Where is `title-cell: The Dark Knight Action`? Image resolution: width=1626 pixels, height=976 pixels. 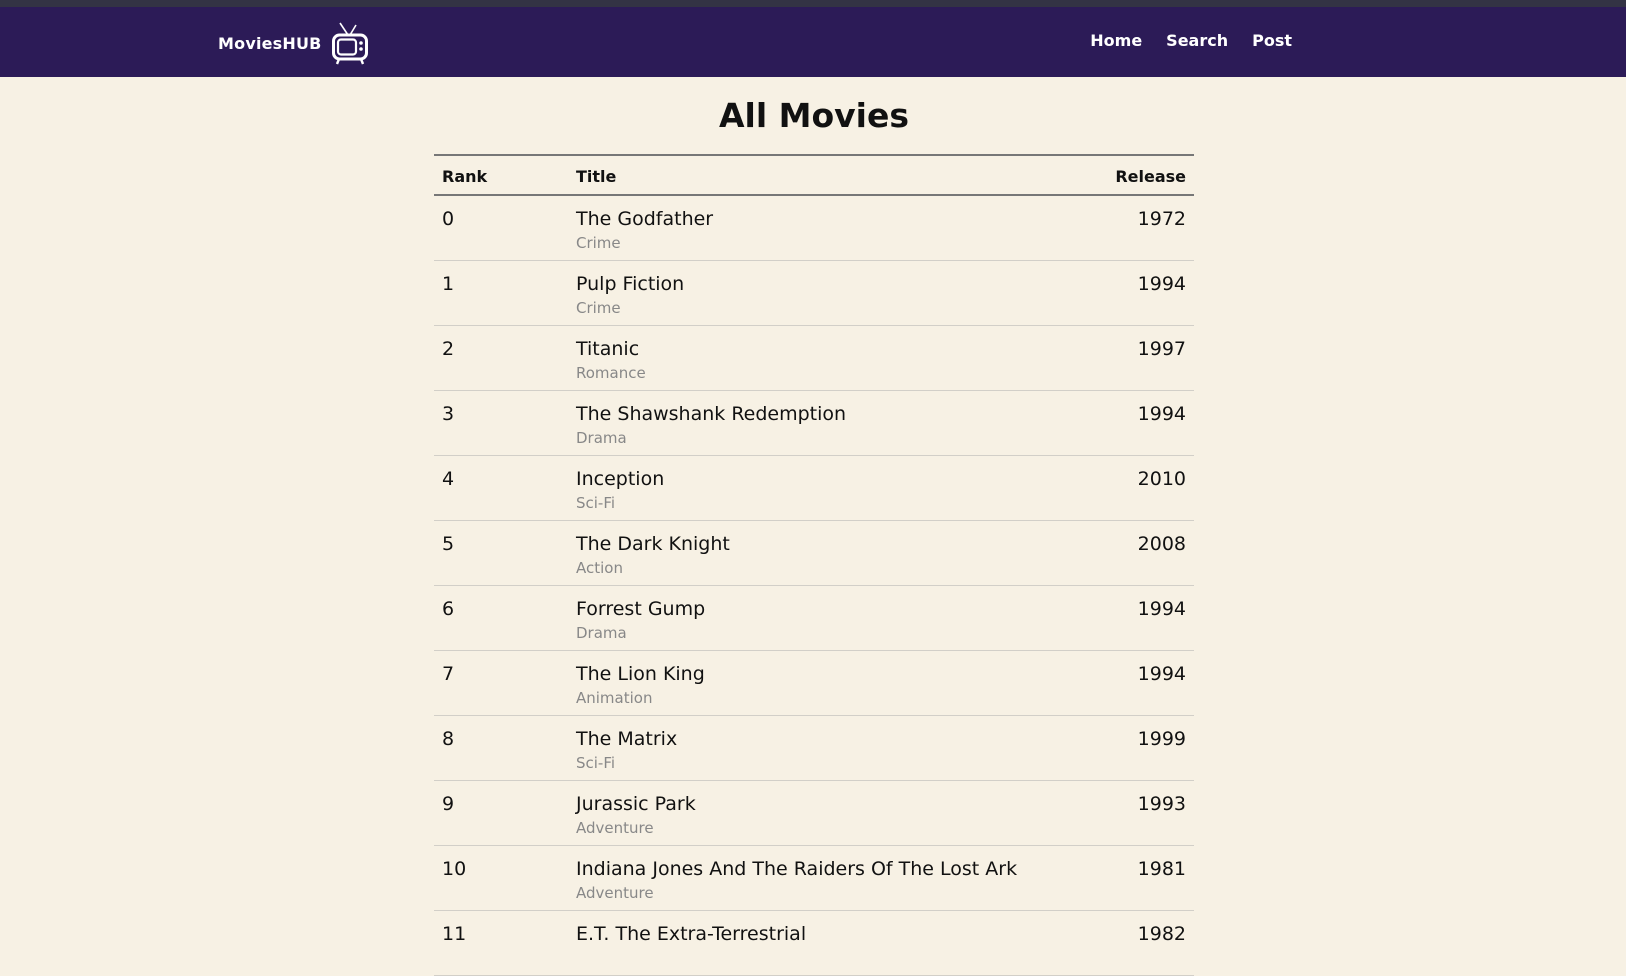 title-cell: The Dark Knight Action is located at coordinates (813, 553).